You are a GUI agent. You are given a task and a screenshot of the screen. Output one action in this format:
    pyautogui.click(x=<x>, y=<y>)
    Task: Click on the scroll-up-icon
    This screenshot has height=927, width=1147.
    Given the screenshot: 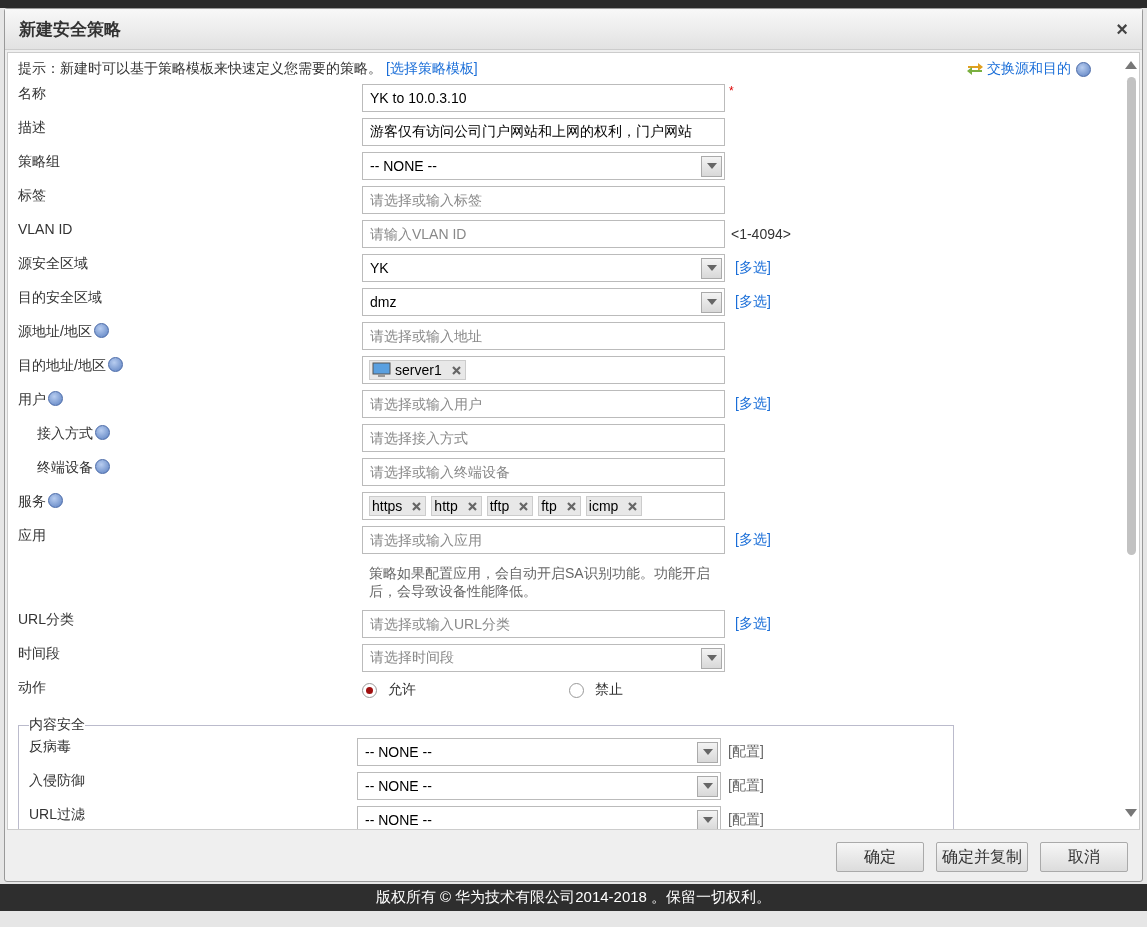 What is the action you would take?
    pyautogui.click(x=1131, y=65)
    